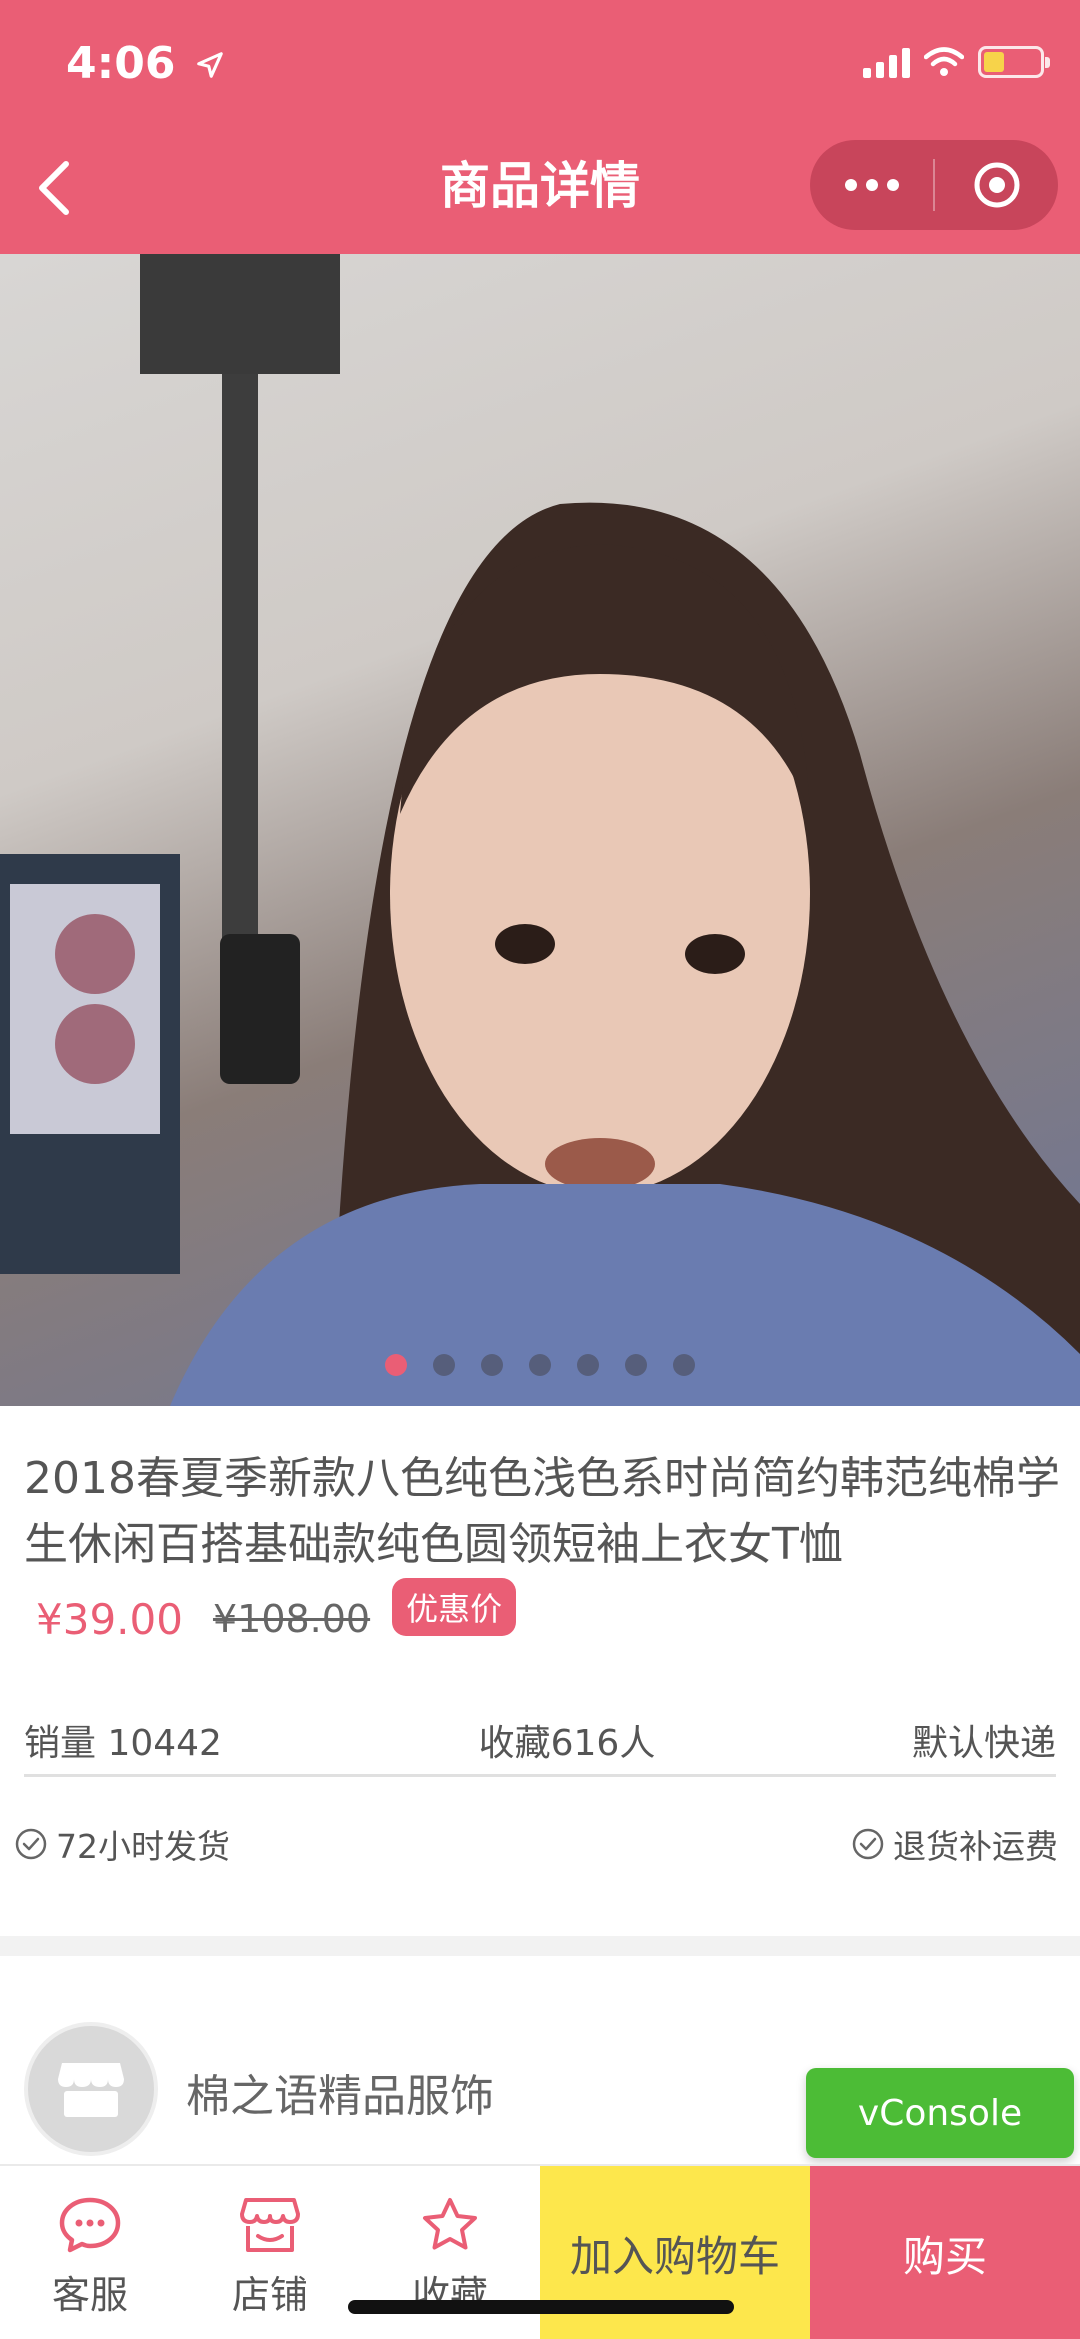 The height and width of the screenshot is (2339, 1080). I want to click on shop-avatar, so click(91, 2089).